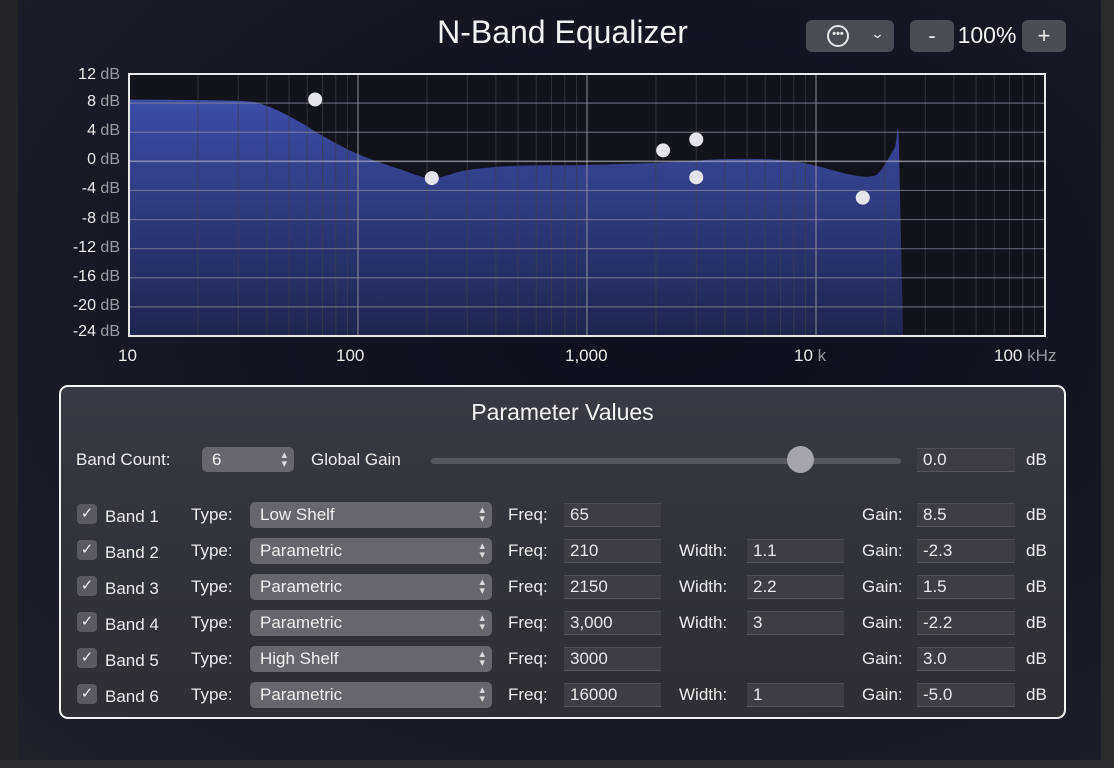 The height and width of the screenshot is (768, 1114). Describe the element at coordinates (612, 551) in the screenshot. I see `band-2-freq-field: 210` at that location.